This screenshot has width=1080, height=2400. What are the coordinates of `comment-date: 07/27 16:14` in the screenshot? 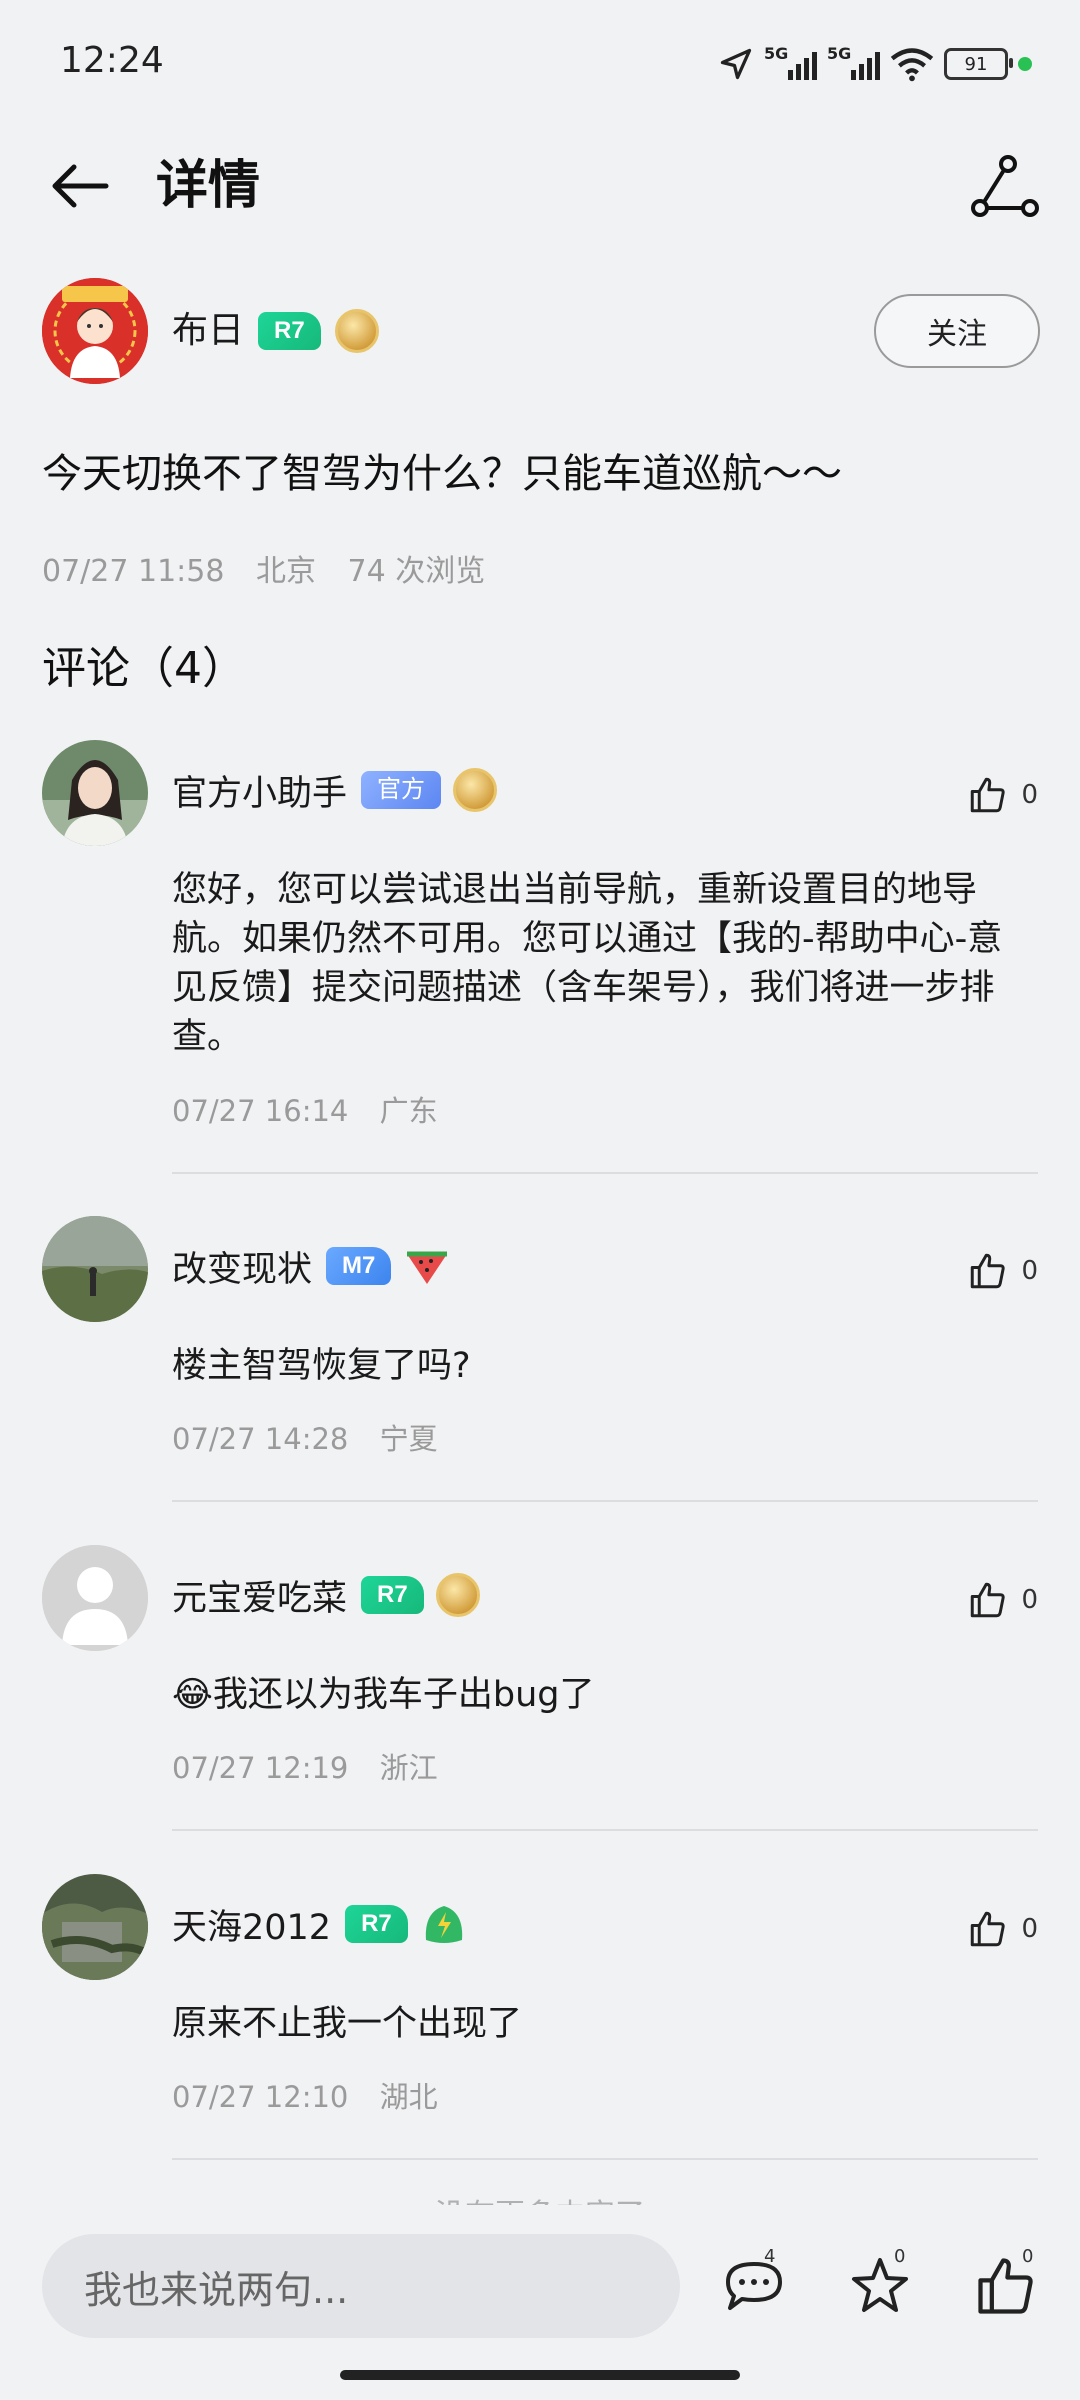 It's located at (260, 1111).